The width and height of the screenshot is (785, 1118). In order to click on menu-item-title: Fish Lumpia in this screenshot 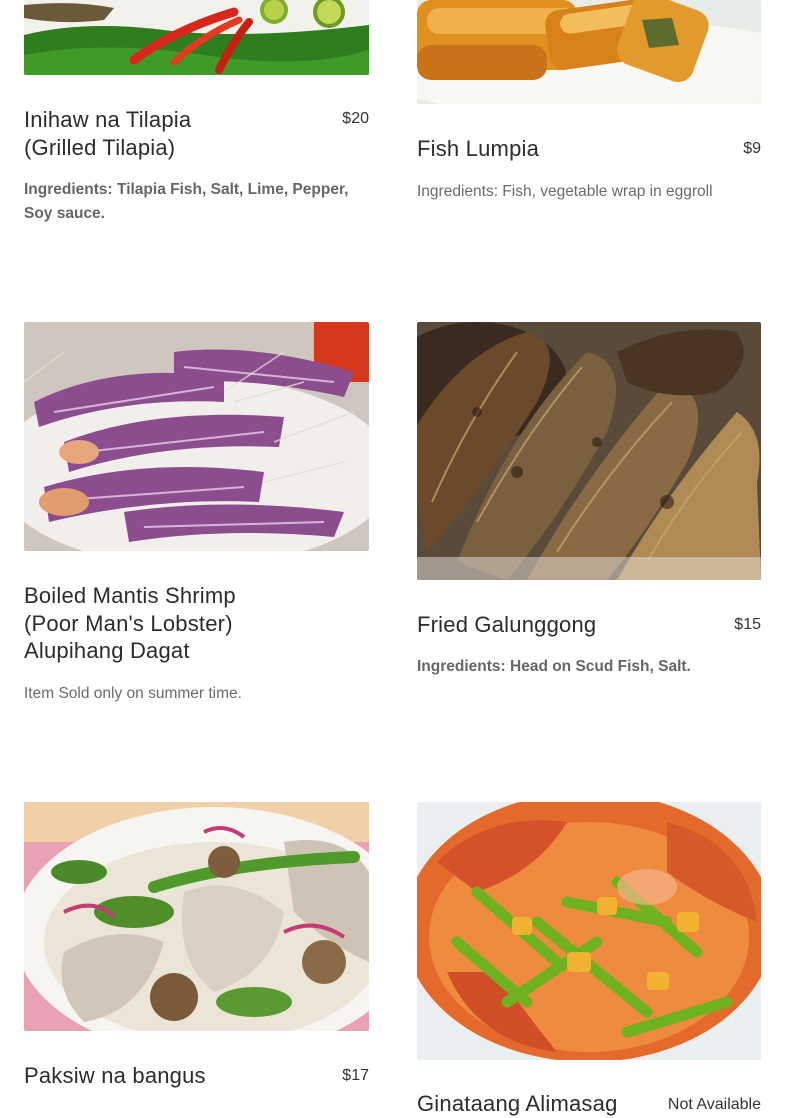, I will do `click(478, 148)`.